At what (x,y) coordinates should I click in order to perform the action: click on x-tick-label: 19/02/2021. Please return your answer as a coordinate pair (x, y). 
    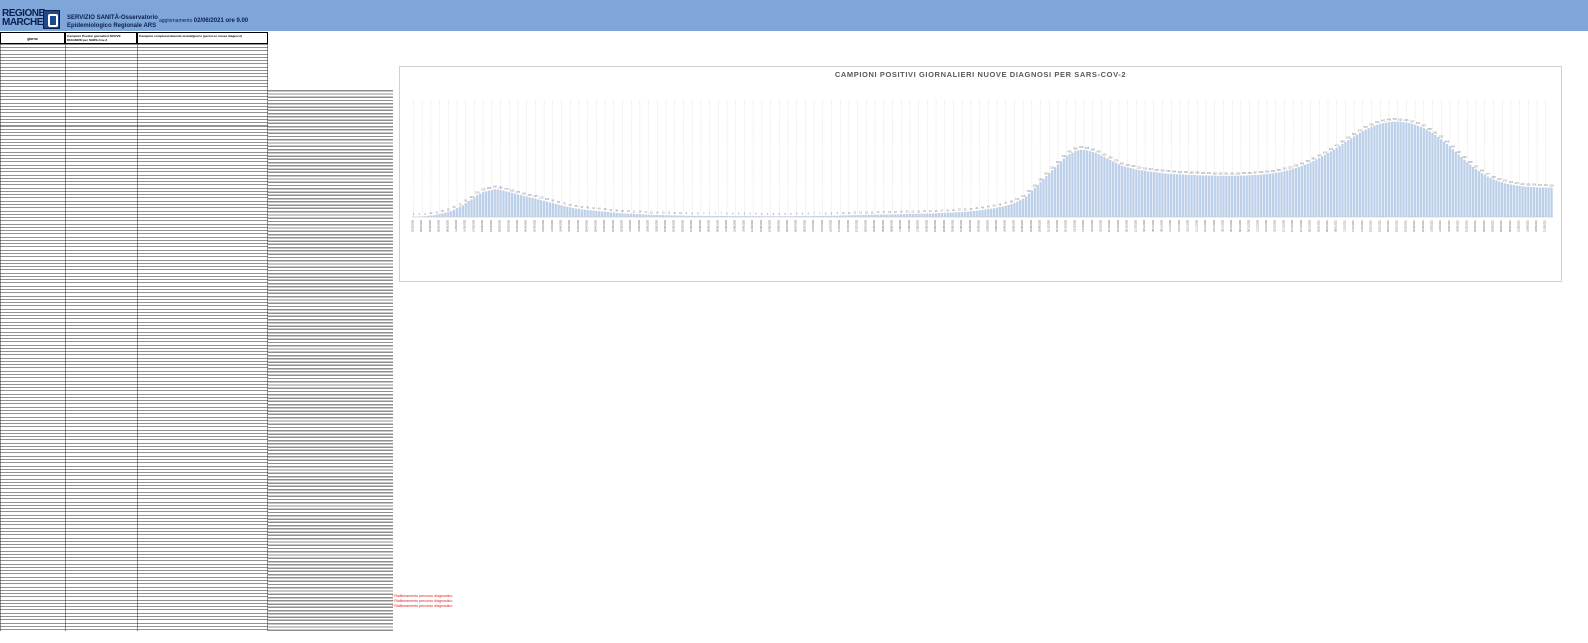
    Looking at the image, I should click on (1458, 225).